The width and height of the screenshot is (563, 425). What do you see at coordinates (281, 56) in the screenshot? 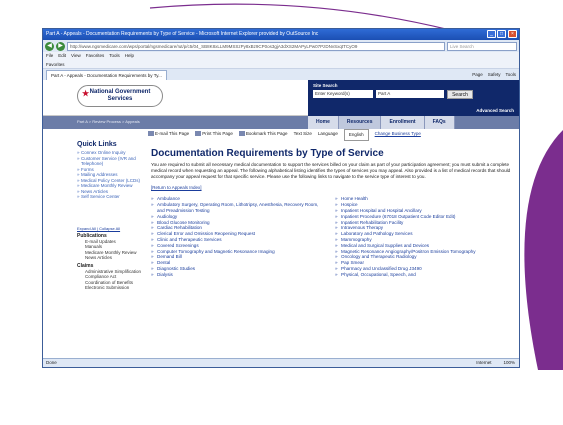
I see `menu-bar: File Edit View Favorites Tools Help` at bounding box center [281, 56].